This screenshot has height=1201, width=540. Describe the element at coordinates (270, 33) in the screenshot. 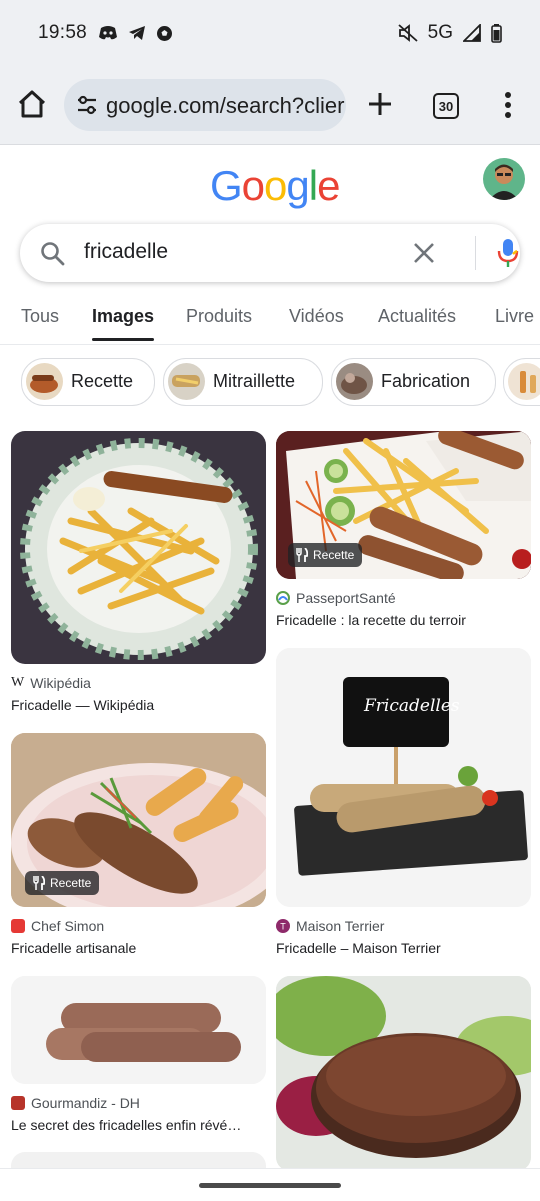

I see `status-bar: 19:58 5G` at that location.